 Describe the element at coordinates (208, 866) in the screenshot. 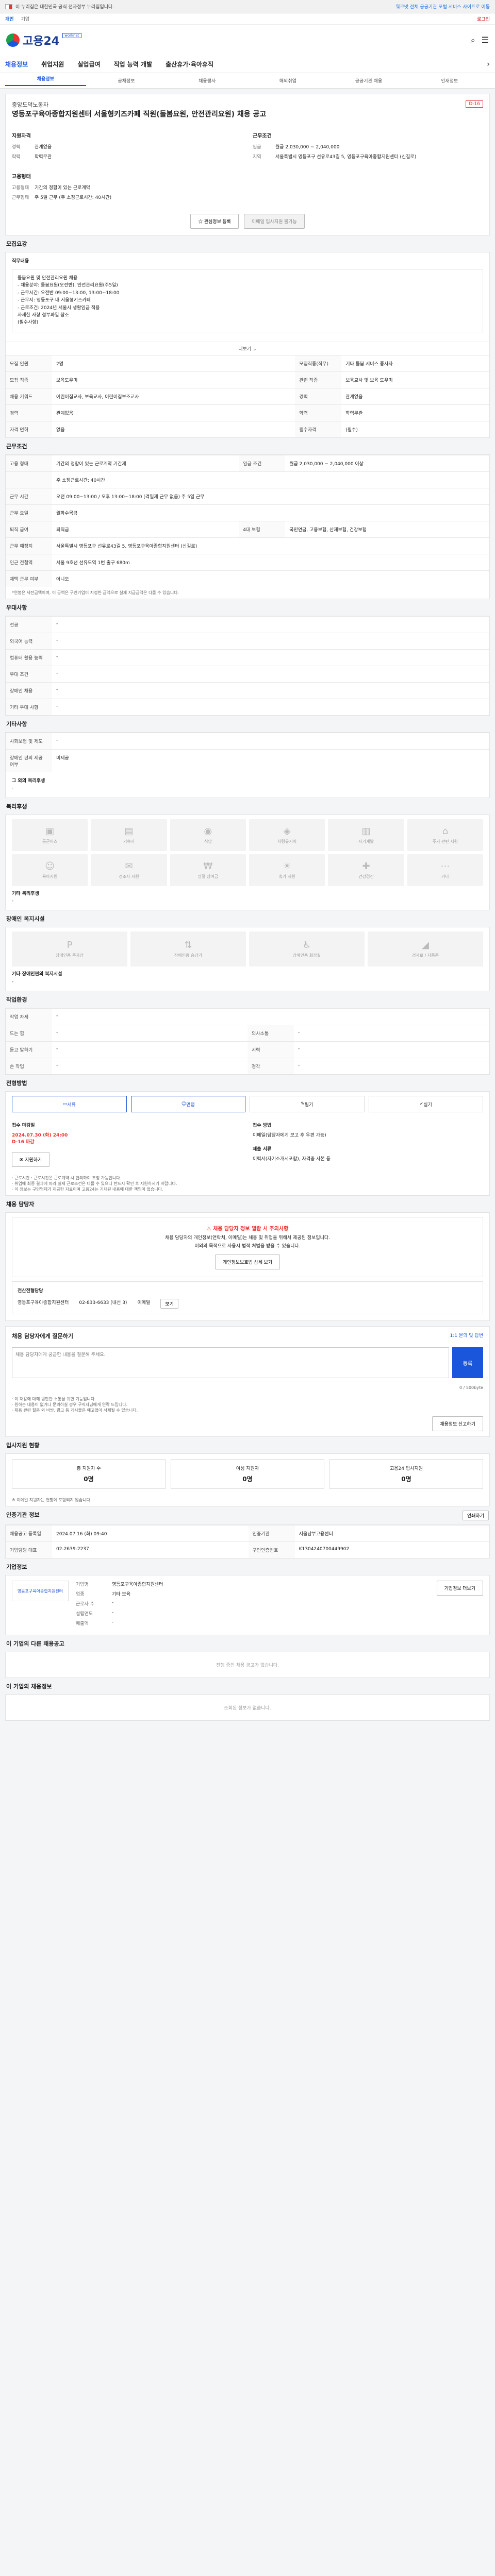

I see `money-icon: ₩` at that location.